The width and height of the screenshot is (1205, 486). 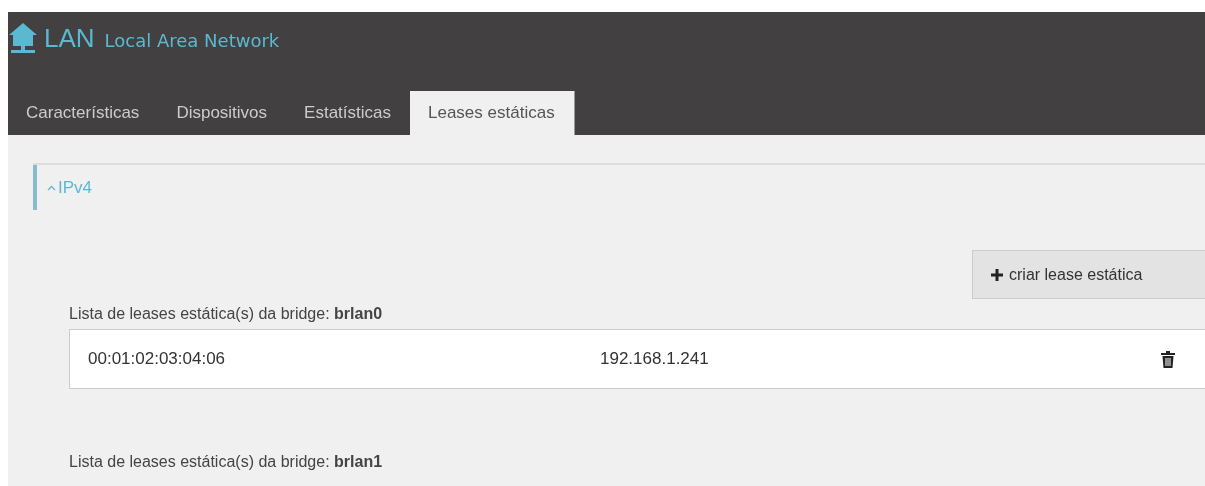 What do you see at coordinates (1168, 359) in the screenshot?
I see `trash-icon` at bounding box center [1168, 359].